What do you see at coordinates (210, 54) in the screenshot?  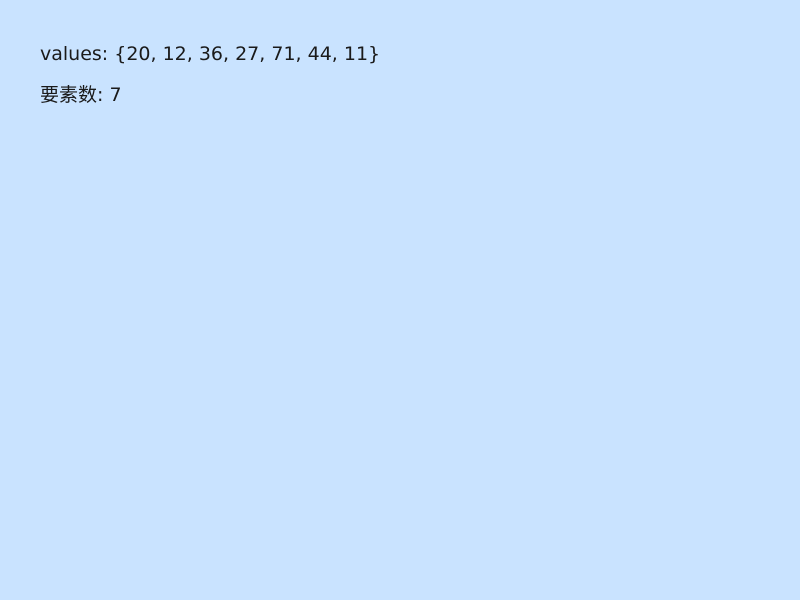 I see `values-text: values: {20, 12, 36, 27, 71, 44, 11}` at bounding box center [210, 54].